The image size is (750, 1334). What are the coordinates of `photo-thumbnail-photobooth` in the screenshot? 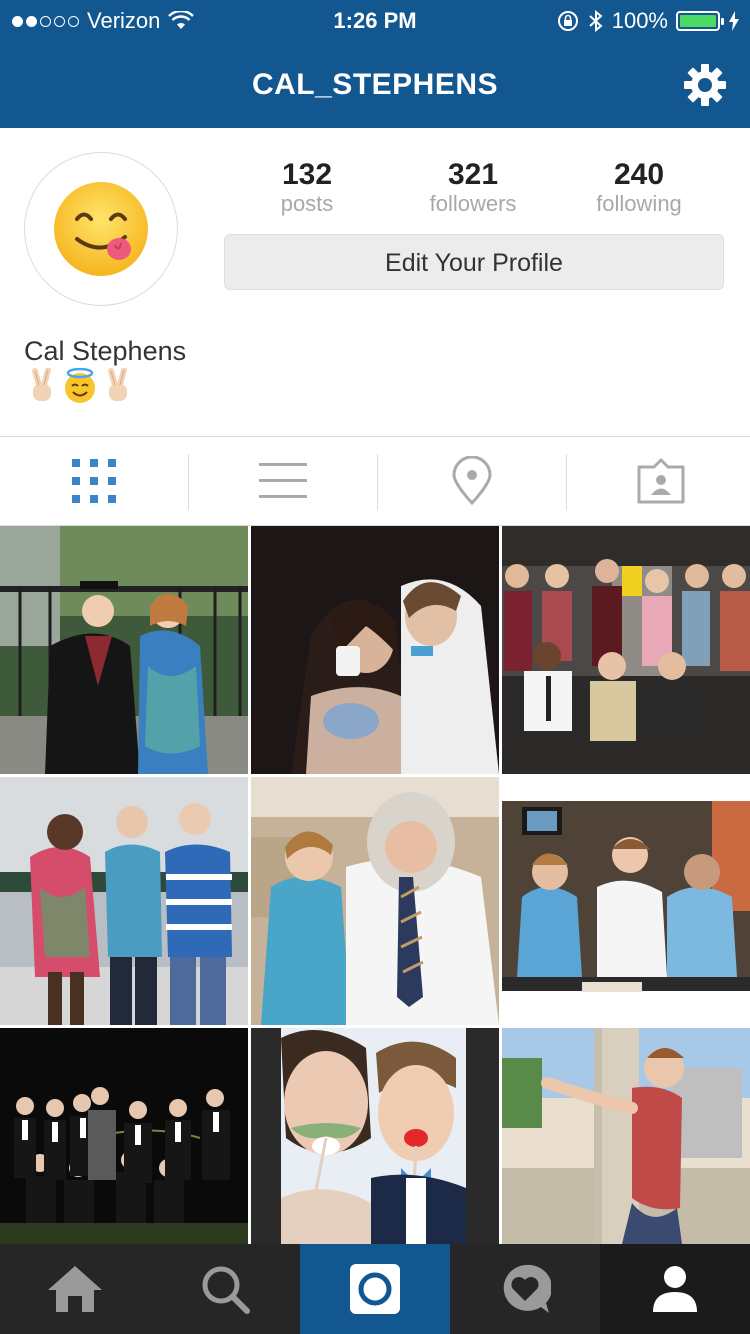 It's located at (375, 1152).